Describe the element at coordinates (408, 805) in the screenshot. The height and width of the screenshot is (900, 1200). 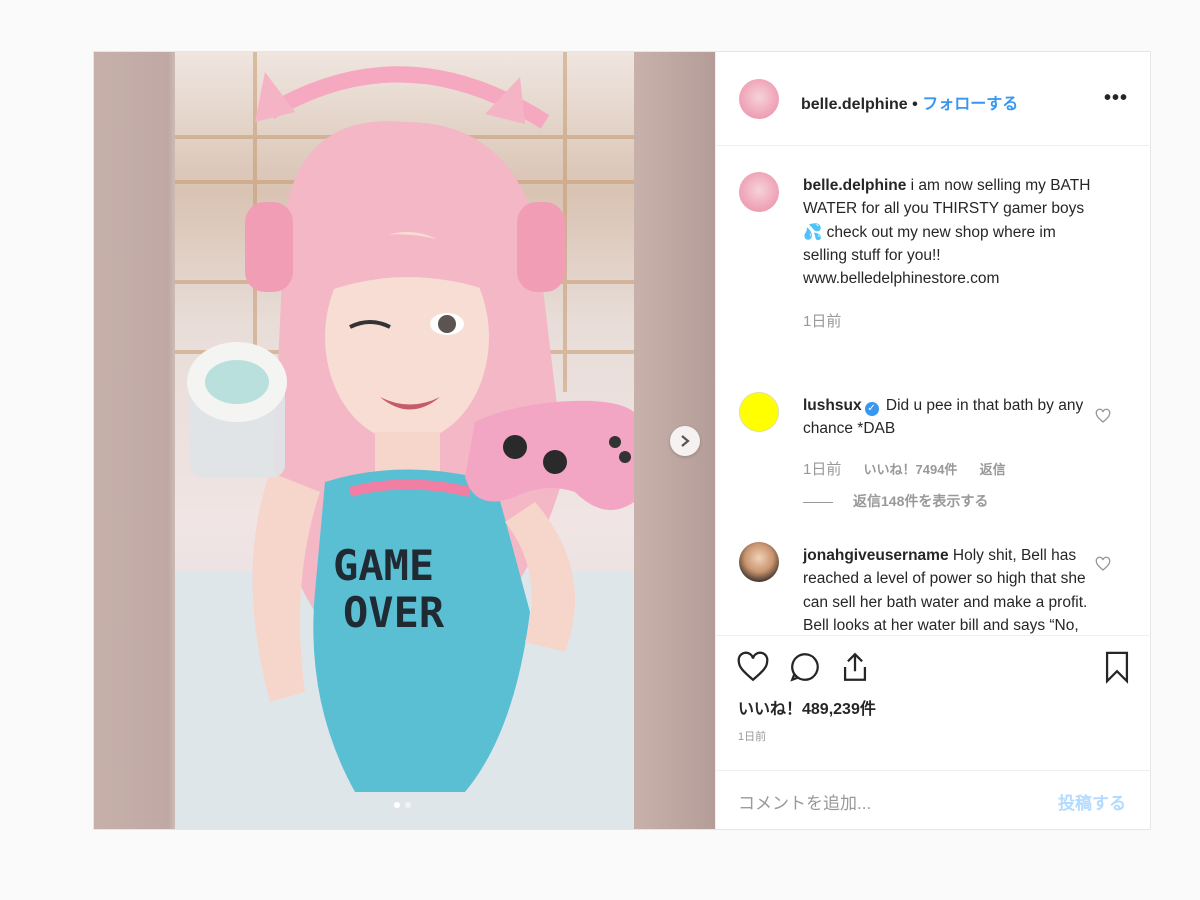
I see `carousel-dot` at that location.